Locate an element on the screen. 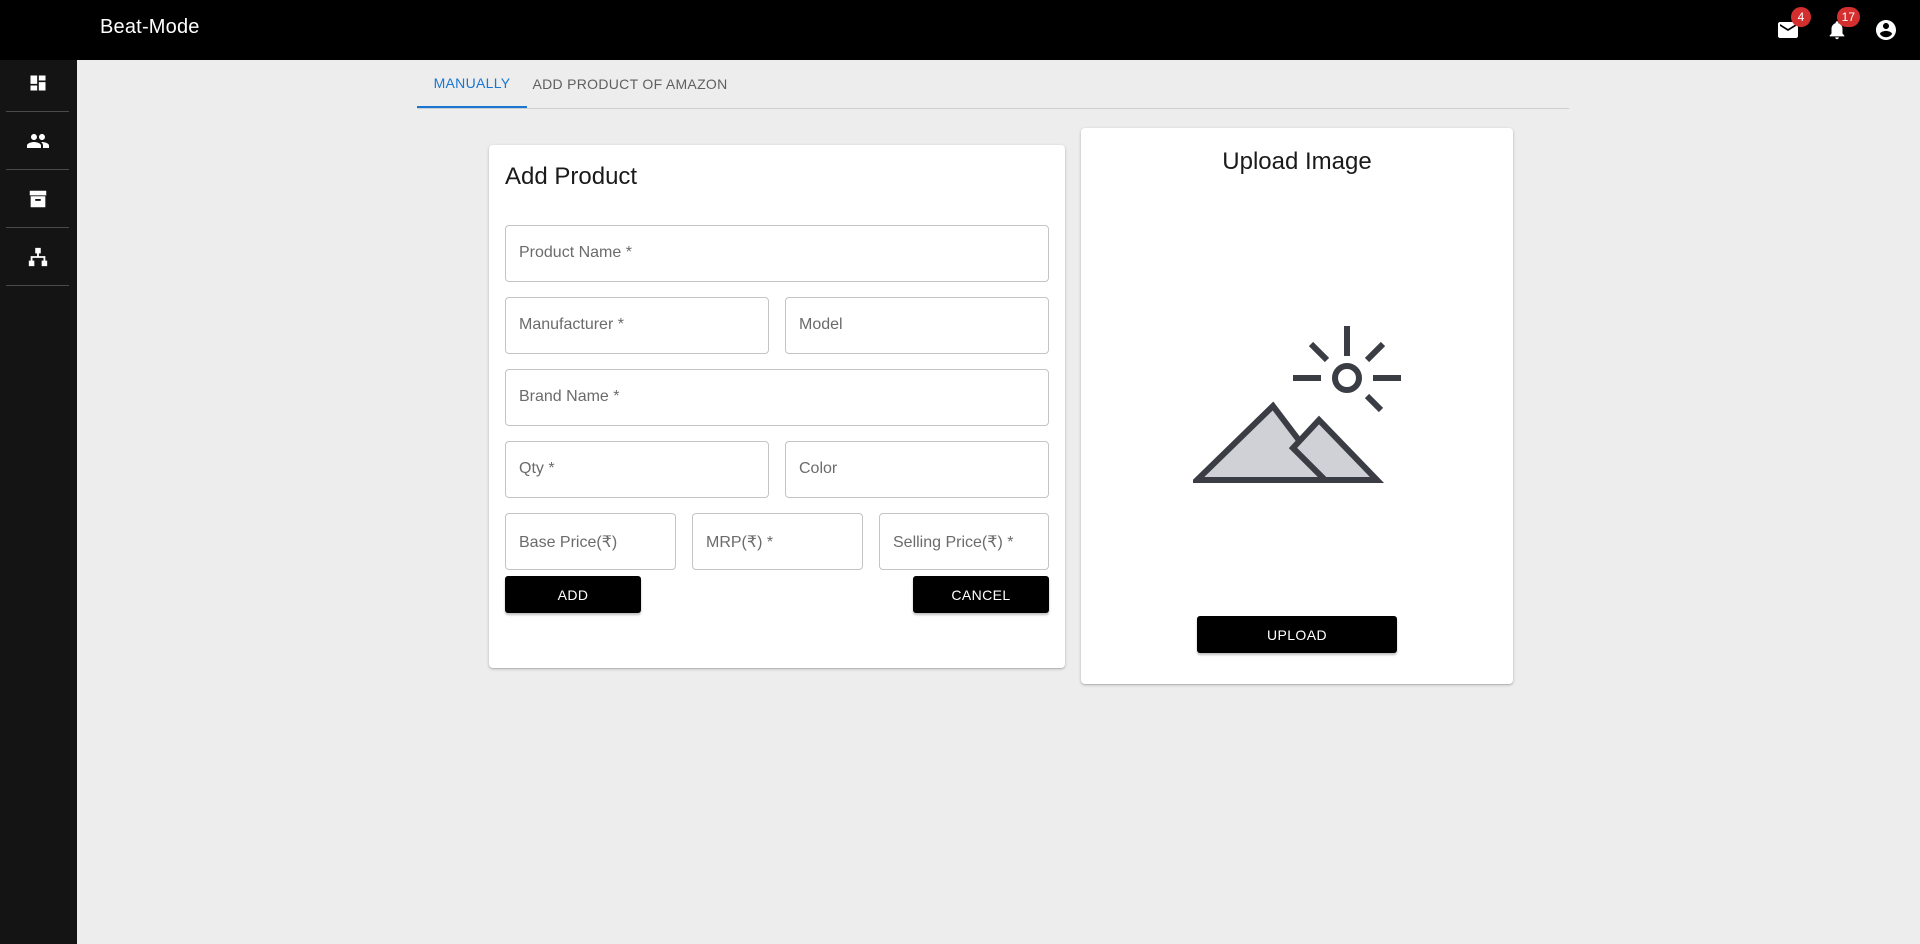 Image resolution: width=1920 pixels, height=944 pixels. product-name-field: Product Name * is located at coordinates (777, 253).